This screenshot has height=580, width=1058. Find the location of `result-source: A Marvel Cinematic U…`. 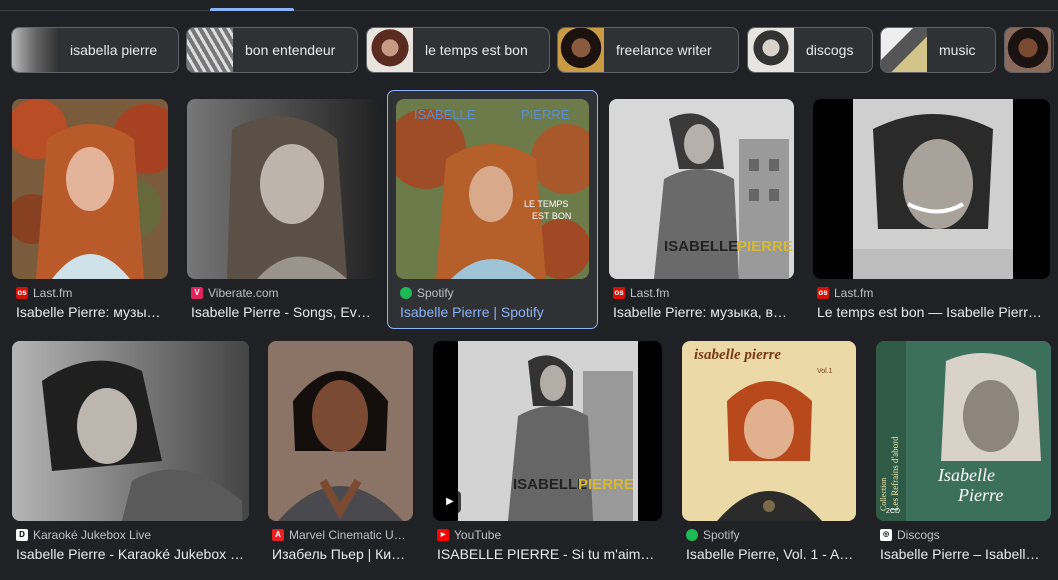

result-source: A Marvel Cinematic U… is located at coordinates (339, 535).